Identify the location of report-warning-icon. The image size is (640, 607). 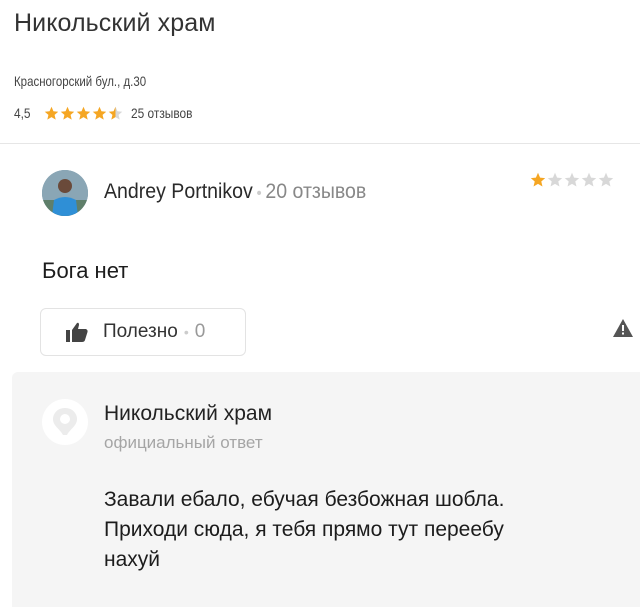
(623, 328).